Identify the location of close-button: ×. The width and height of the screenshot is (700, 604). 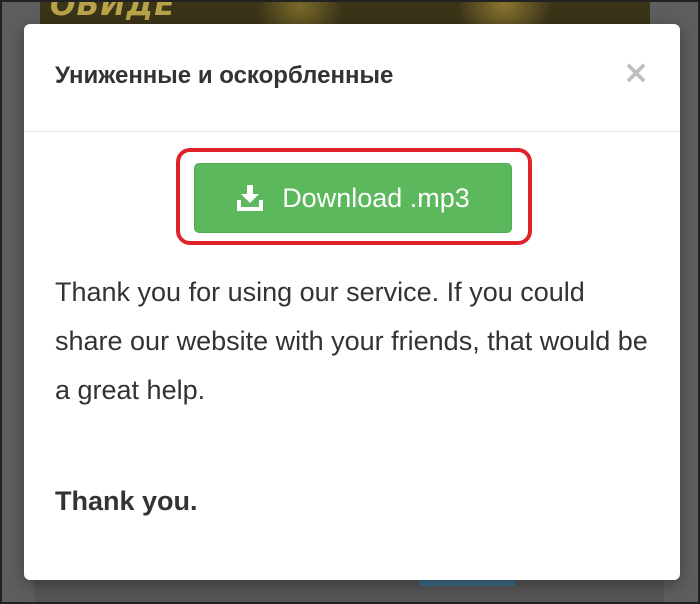
(636, 72).